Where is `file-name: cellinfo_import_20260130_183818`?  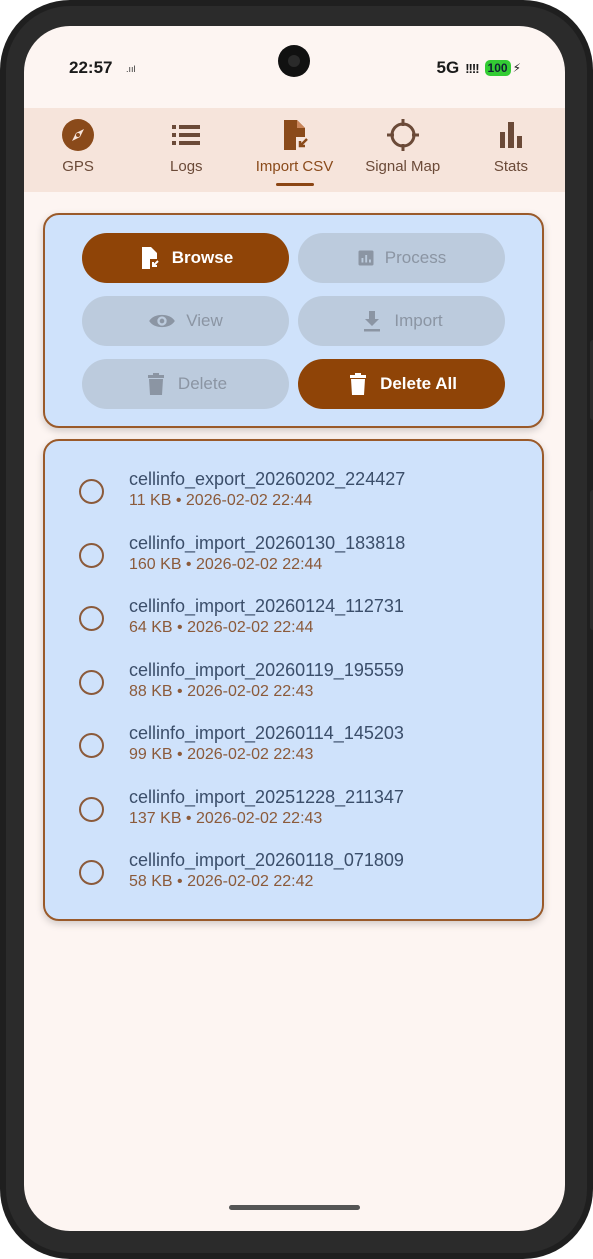 file-name: cellinfo_import_20260130_183818 is located at coordinates (267, 543).